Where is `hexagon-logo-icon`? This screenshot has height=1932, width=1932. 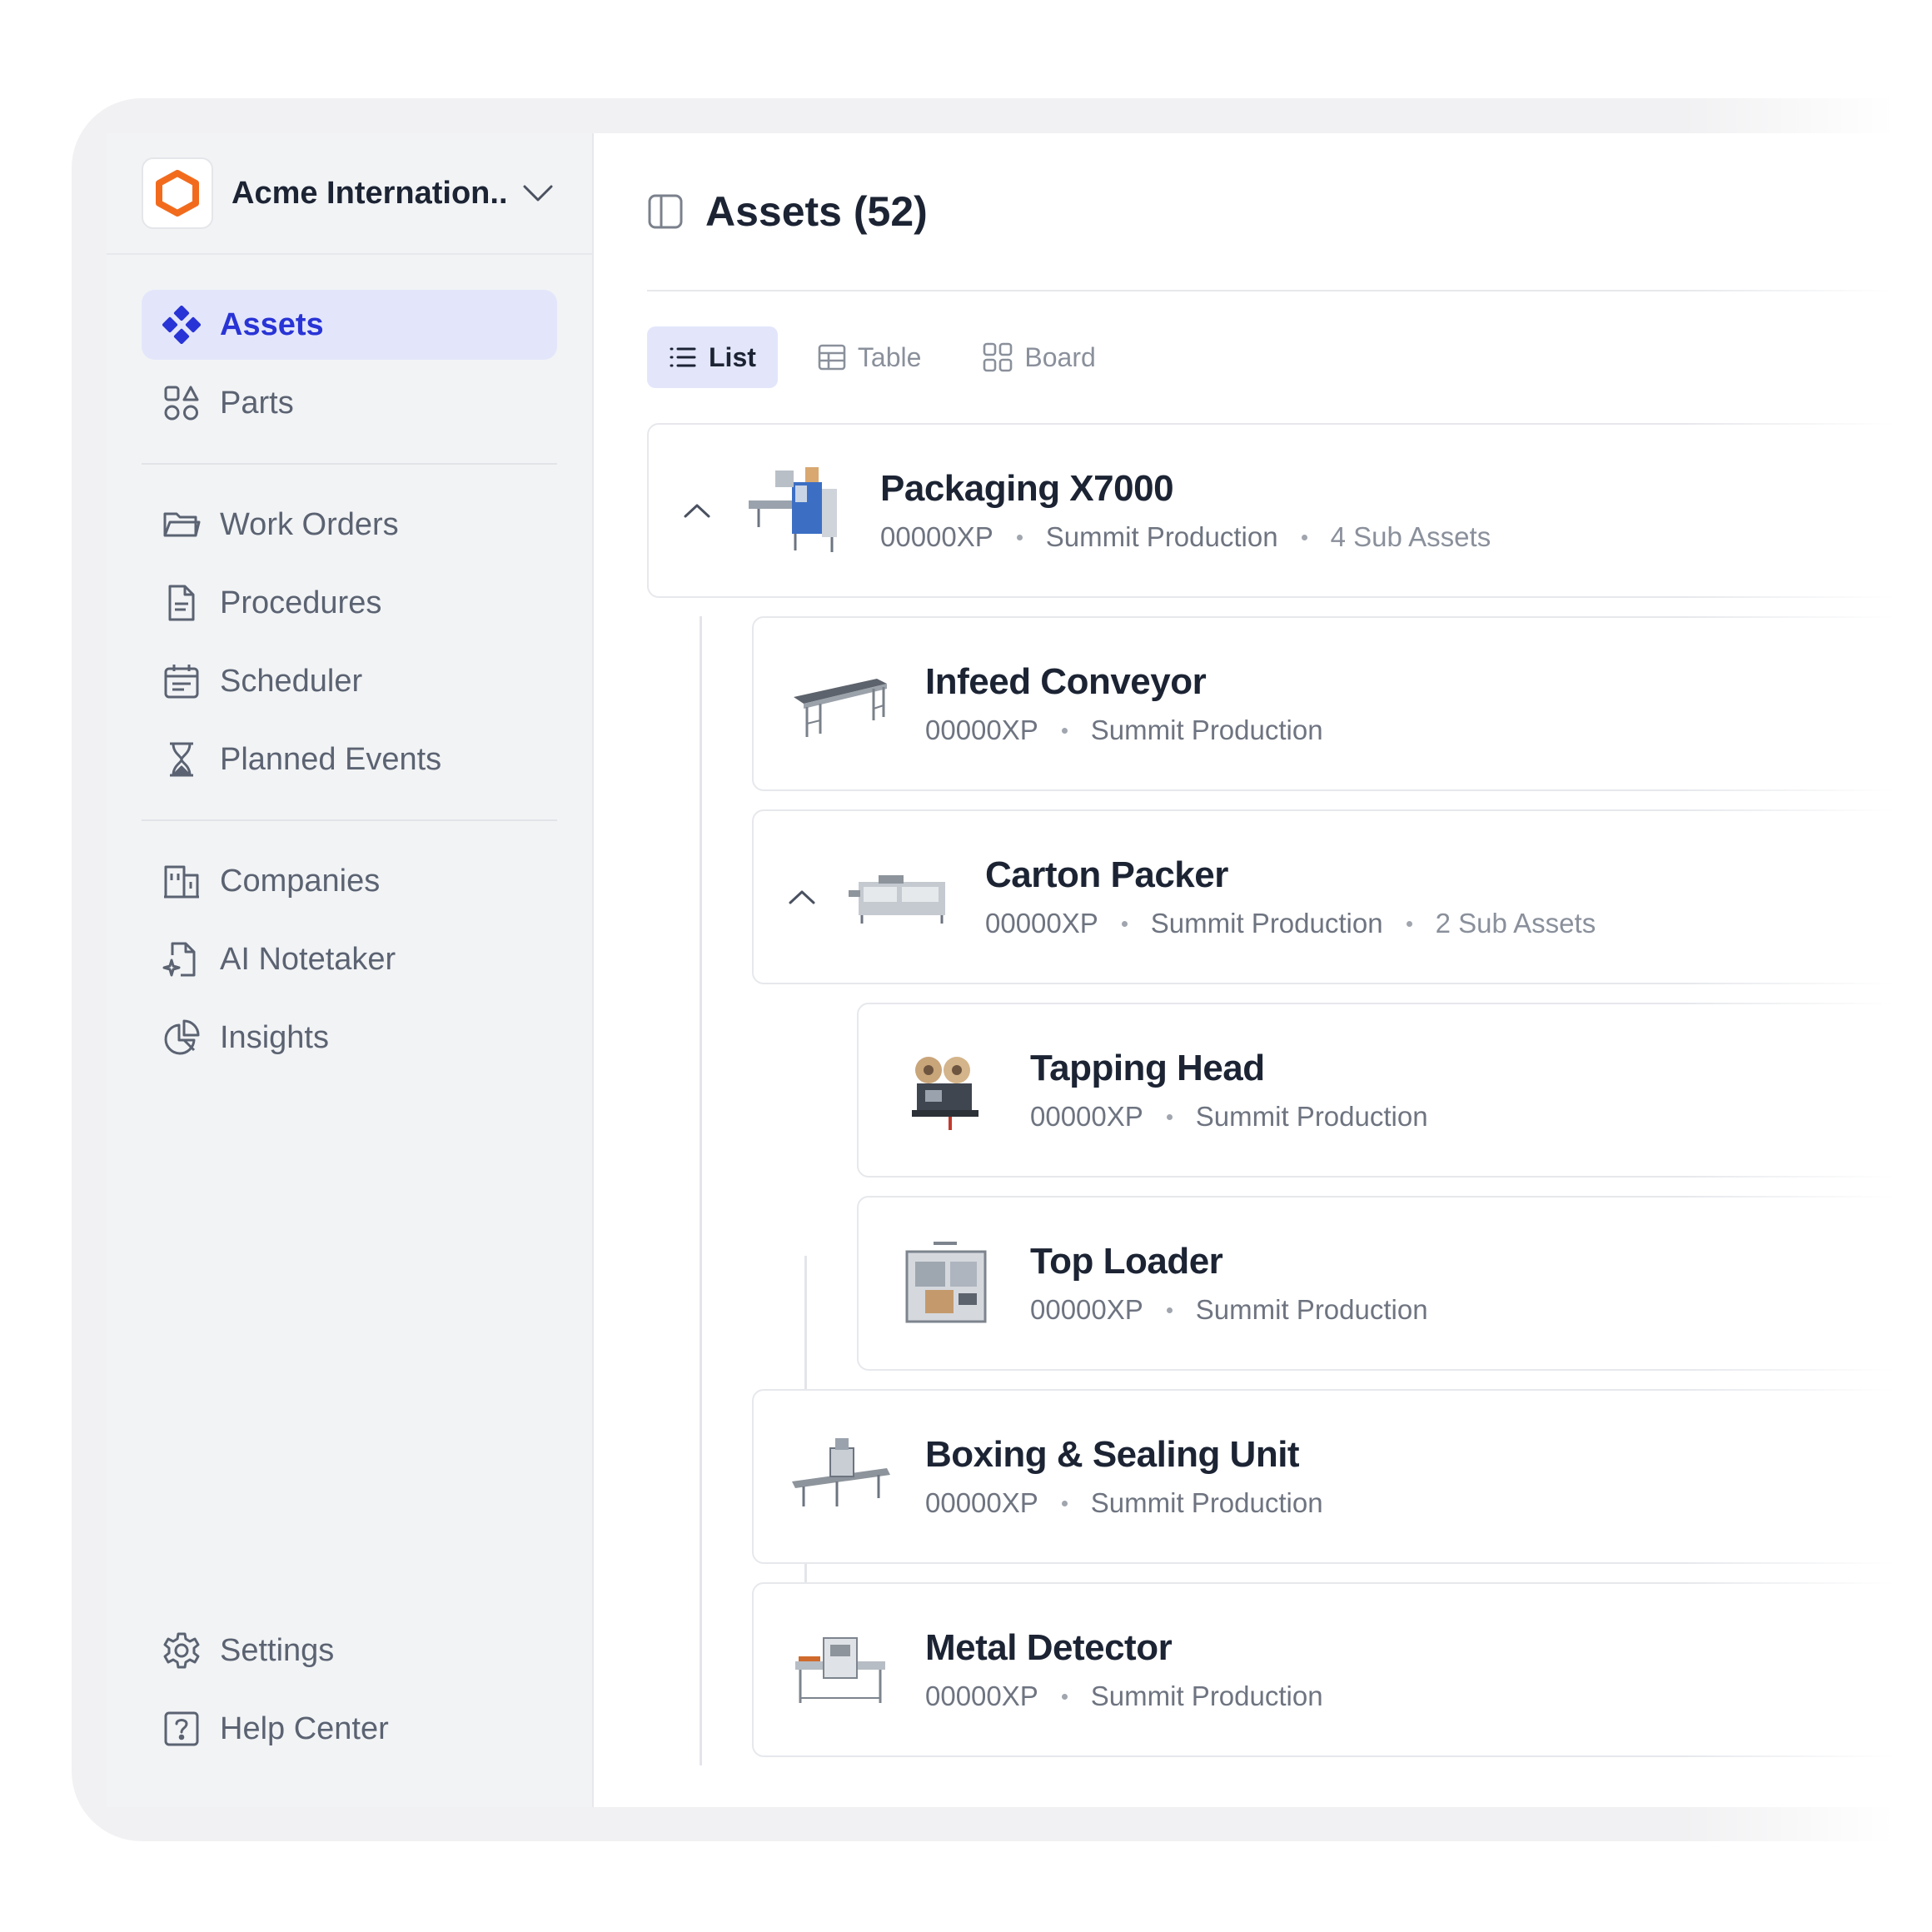 hexagon-logo-icon is located at coordinates (177, 193).